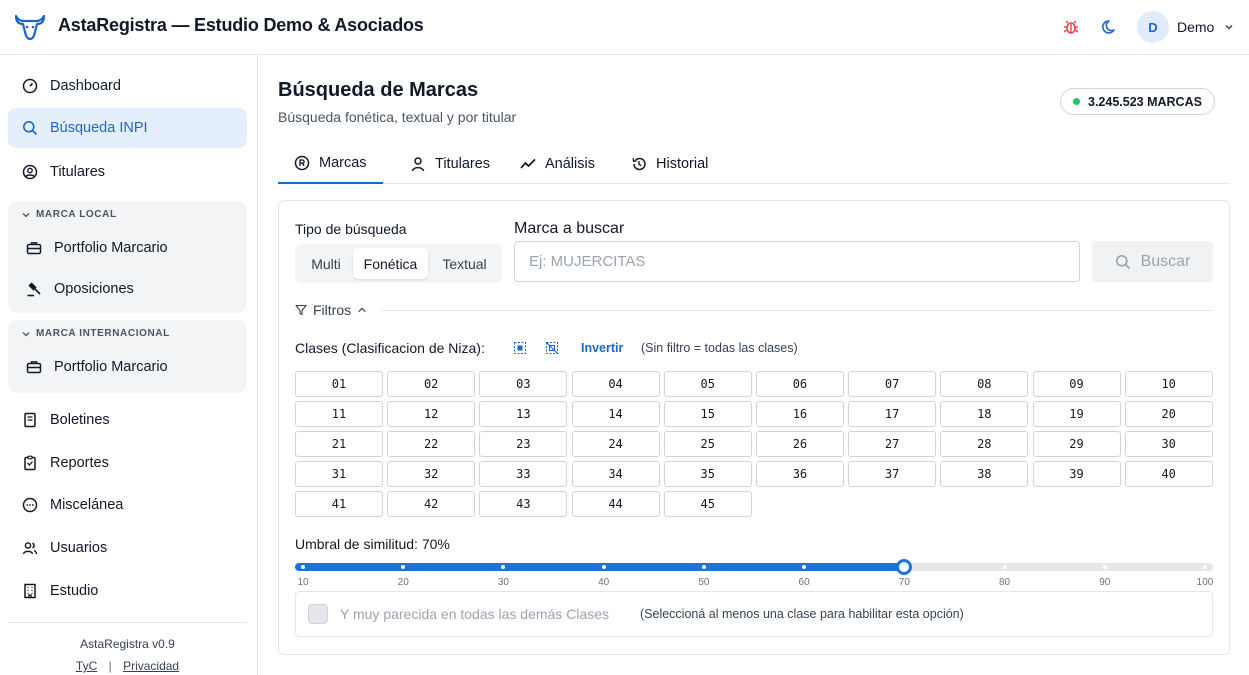 This screenshot has height=675, width=1249. Describe the element at coordinates (557, 164) in the screenshot. I see `tab-analisis: Análisis` at that location.